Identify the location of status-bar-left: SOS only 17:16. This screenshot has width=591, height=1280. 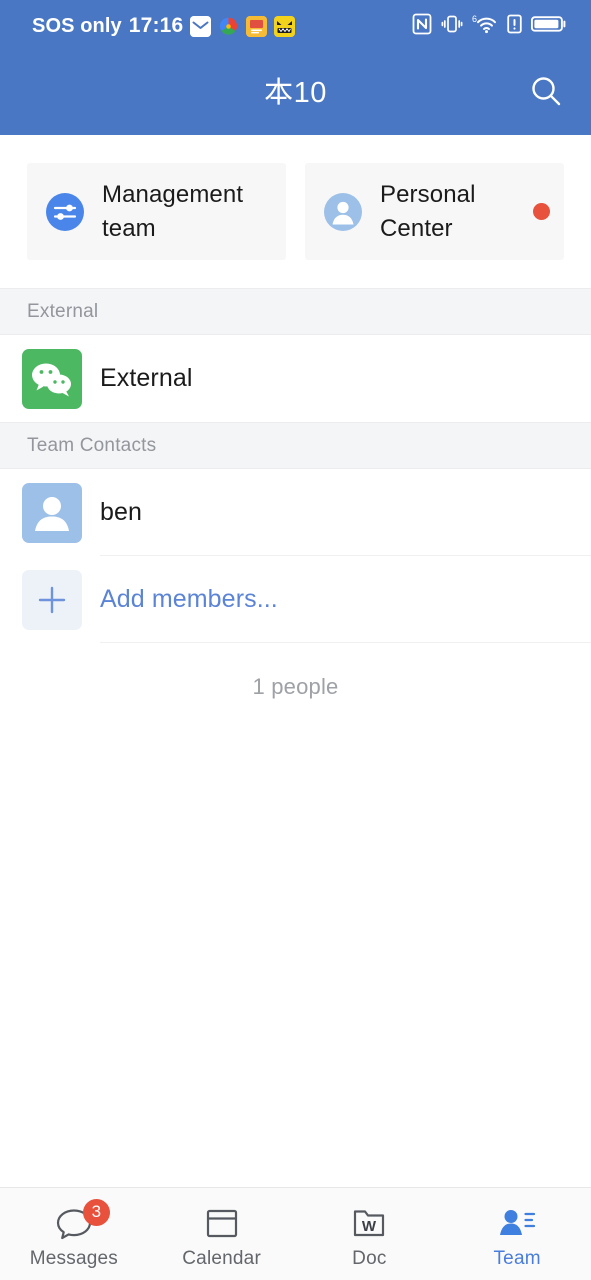
(164, 26).